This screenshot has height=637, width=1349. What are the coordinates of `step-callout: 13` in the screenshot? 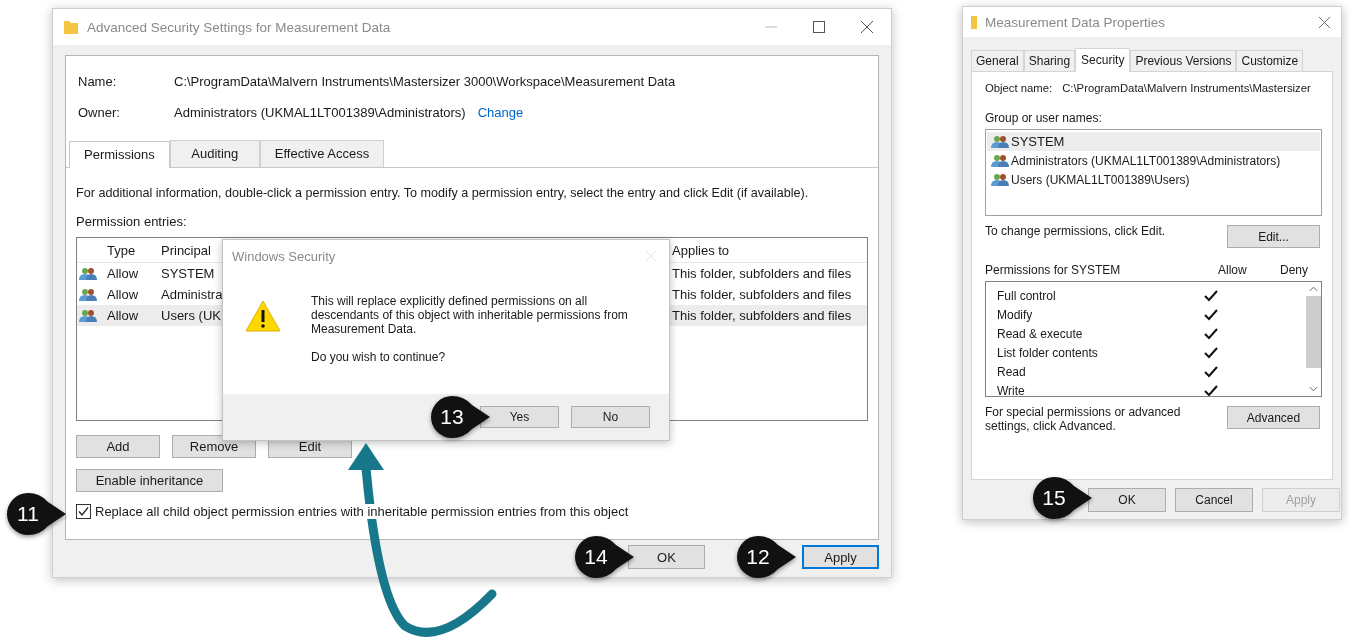 It's located at (461, 417).